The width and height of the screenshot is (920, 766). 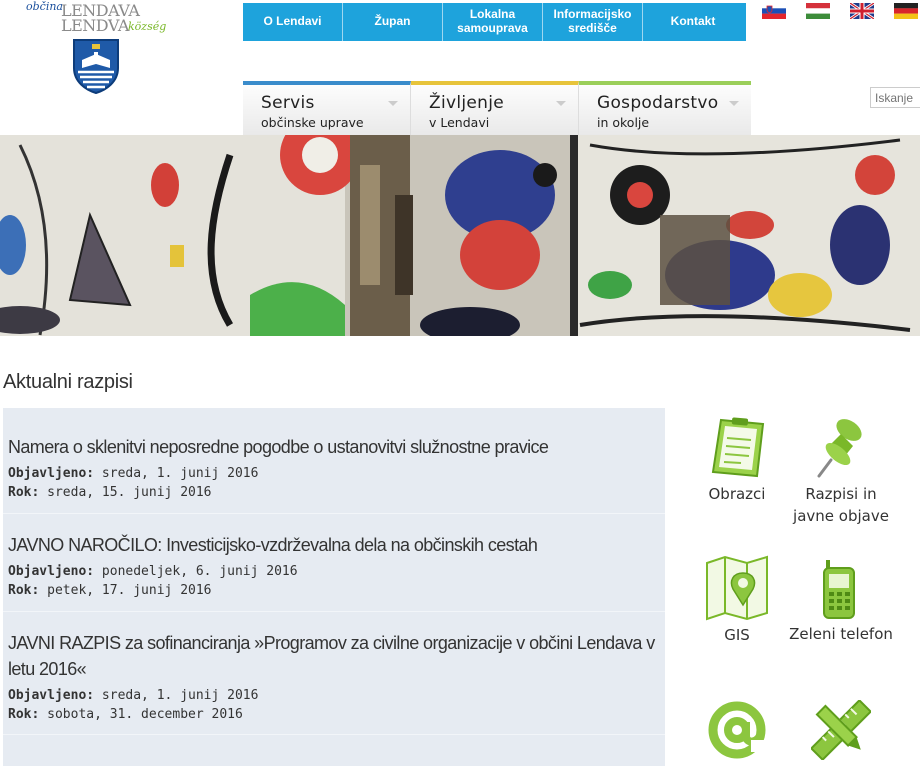 I want to click on mainnav-gospodarstvo: Gospodarstvo in okolje, so click(x=665, y=108).